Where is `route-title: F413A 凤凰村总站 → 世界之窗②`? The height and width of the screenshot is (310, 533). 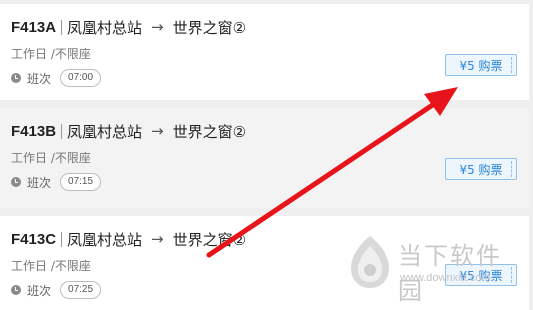 route-title: F413A 凤凰村总站 → 世界之窗② is located at coordinates (128, 27).